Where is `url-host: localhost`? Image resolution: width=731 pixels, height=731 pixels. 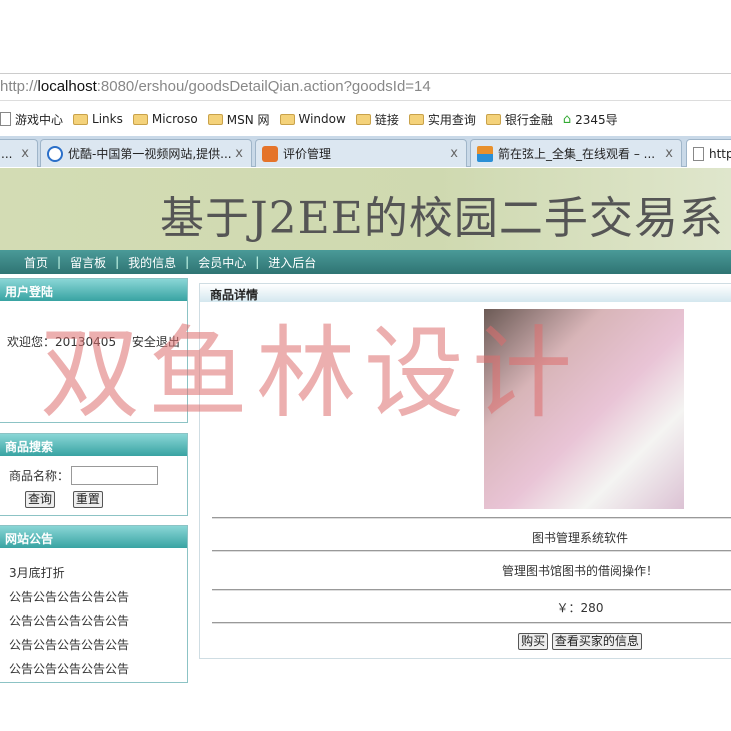 url-host: localhost is located at coordinates (67, 86).